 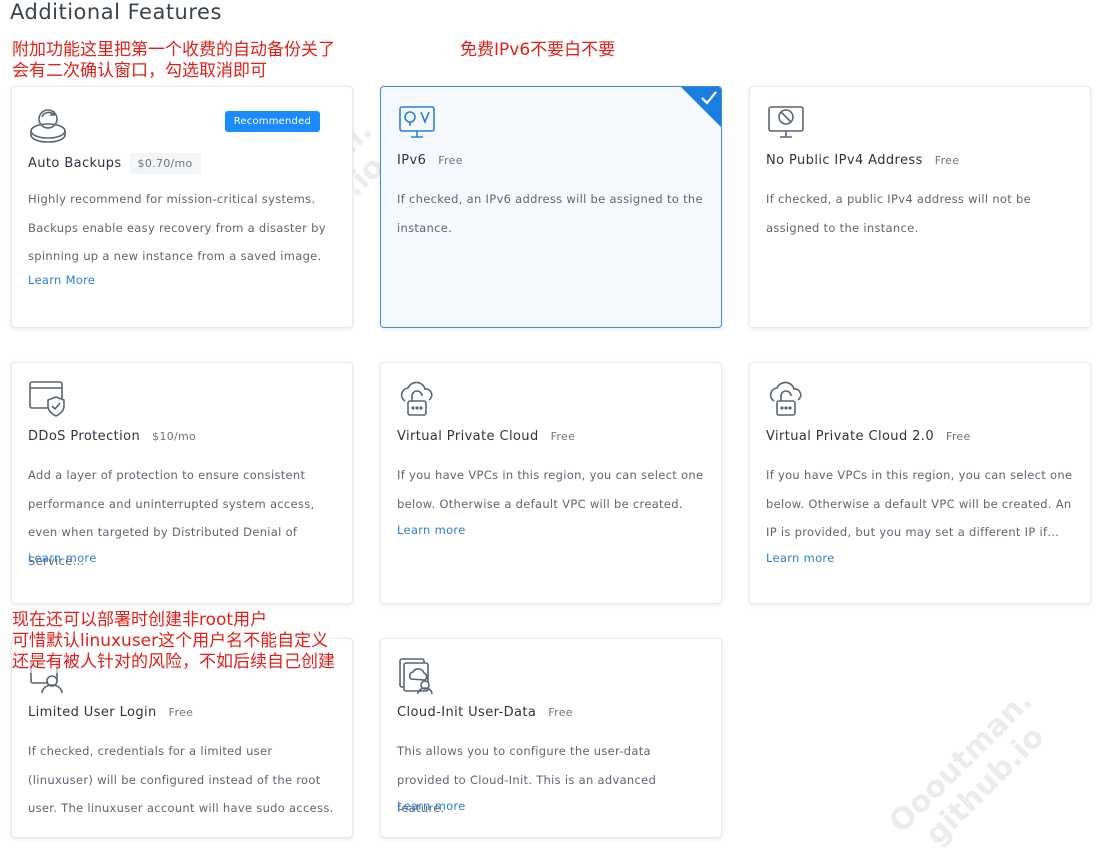 What do you see at coordinates (709, 98) in the screenshot?
I see `checkmark-icon` at bounding box center [709, 98].